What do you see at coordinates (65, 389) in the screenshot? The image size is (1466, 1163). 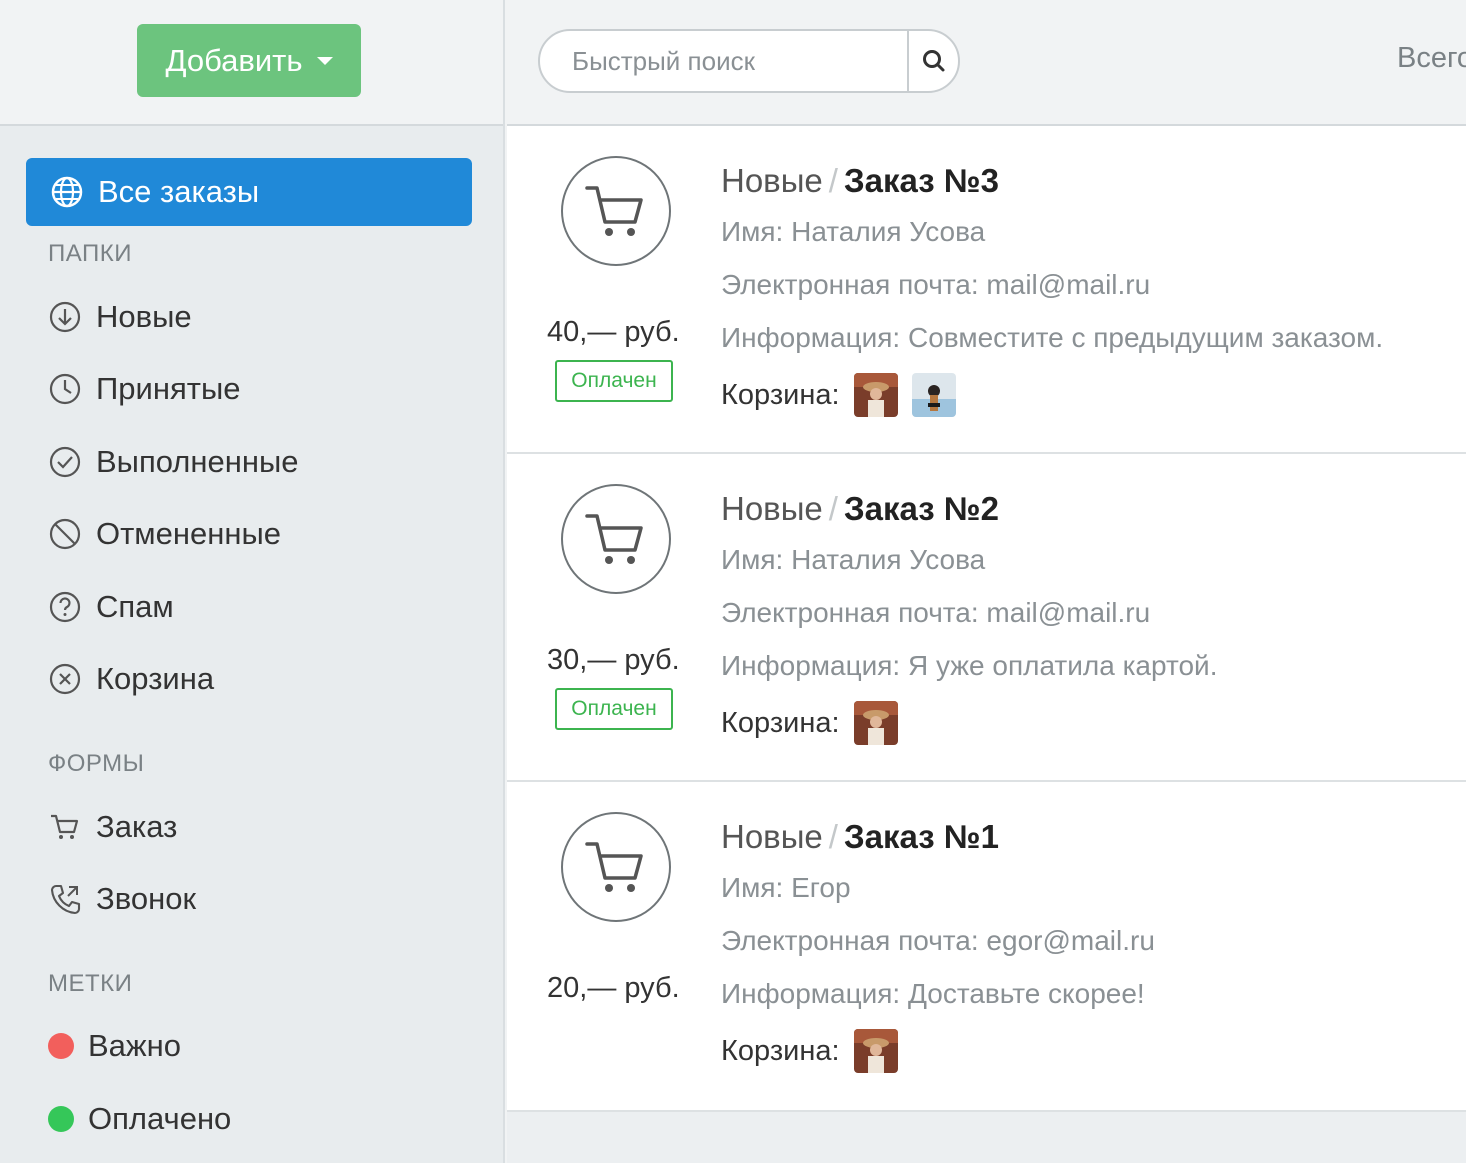 I see `clock-icon` at bounding box center [65, 389].